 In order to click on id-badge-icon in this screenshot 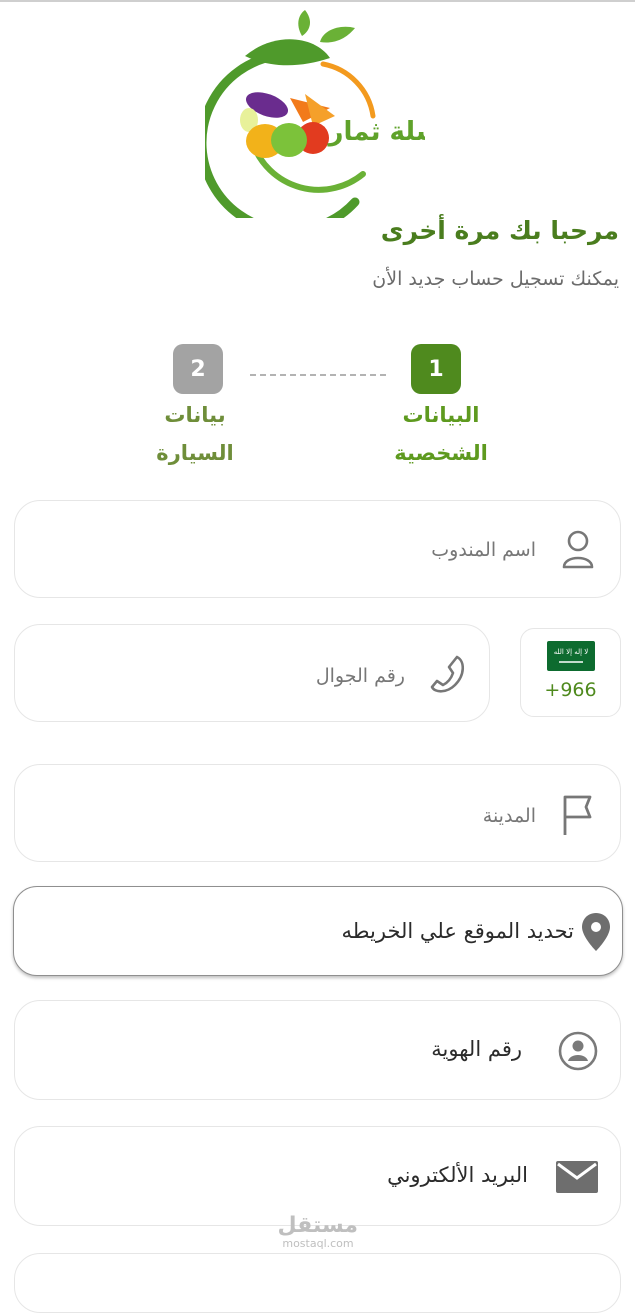, I will do `click(578, 1051)`.